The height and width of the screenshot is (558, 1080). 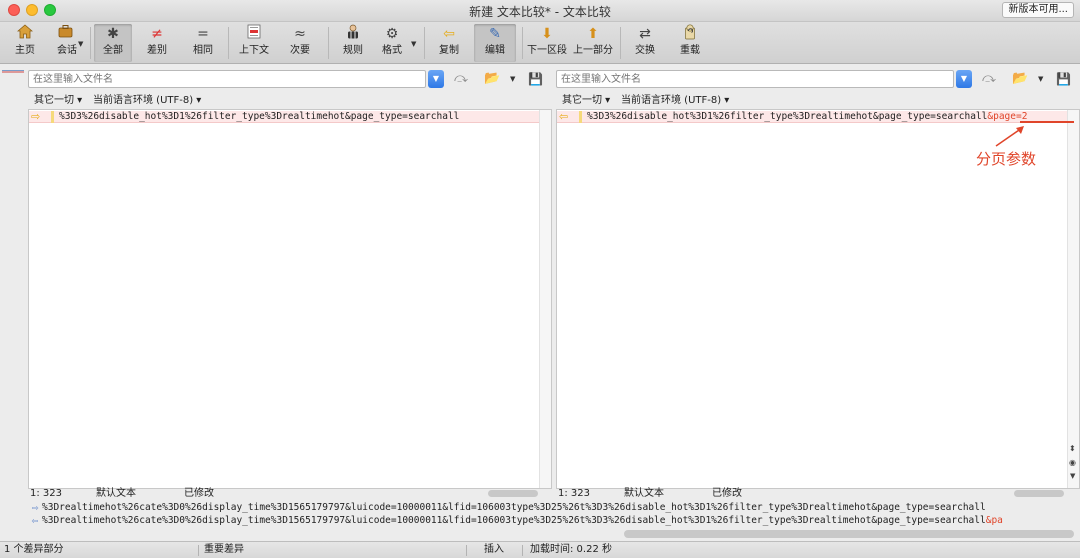 I want to click on left-format-menu: 其它一切 ▾, so click(x=58, y=101).